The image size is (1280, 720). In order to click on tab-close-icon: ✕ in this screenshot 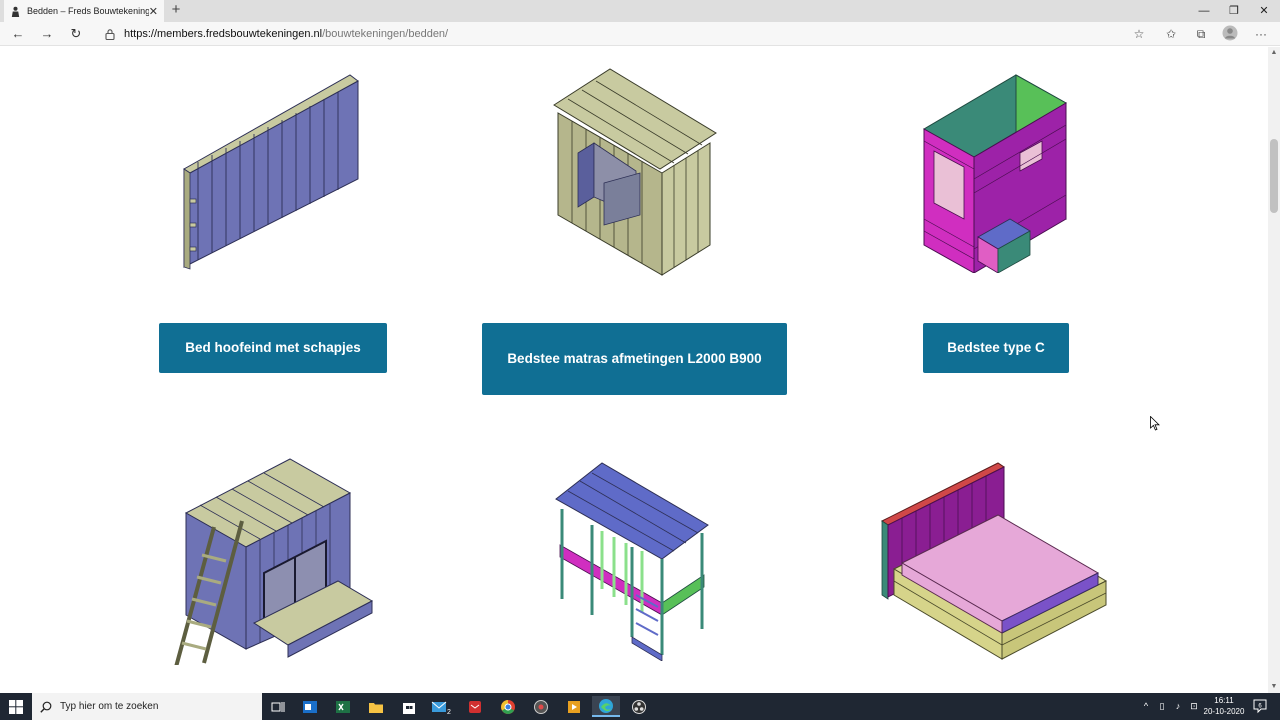, I will do `click(153, 11)`.